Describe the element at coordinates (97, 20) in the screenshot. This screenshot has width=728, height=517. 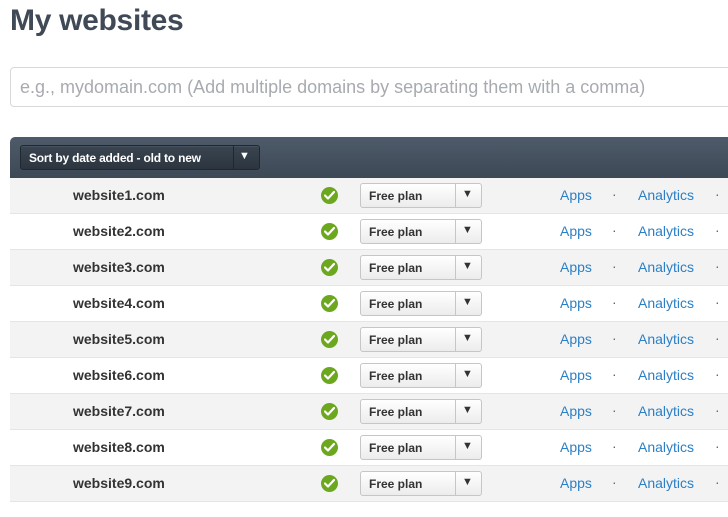
I see `page-title: My websites` at that location.